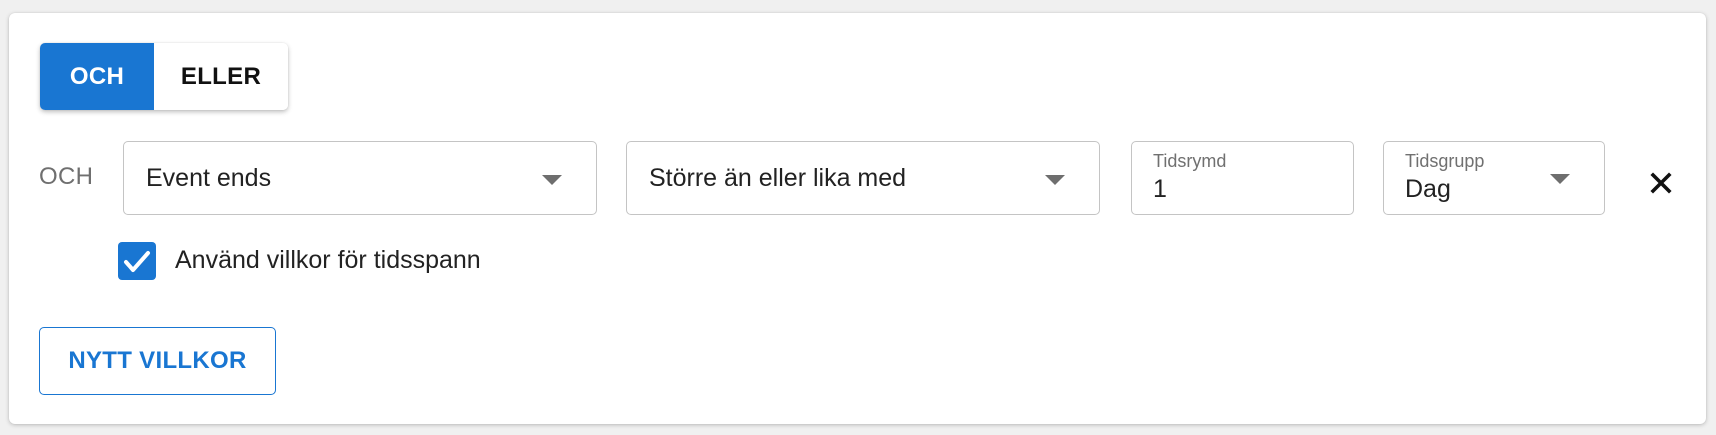 The image size is (1716, 435). I want to click on logic-toggle-group: OCH ELLER, so click(164, 76).